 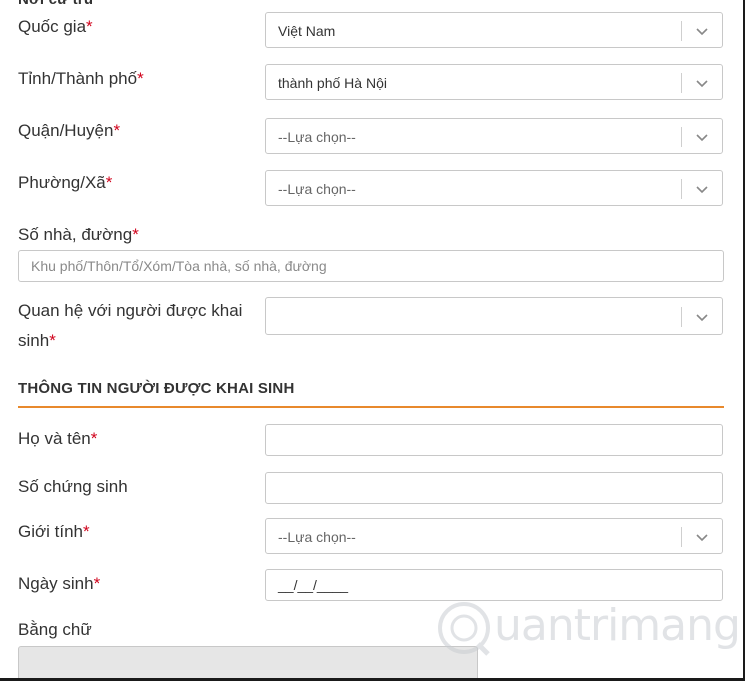 I want to click on gender-label-text: Giới tính, so click(x=51, y=531).